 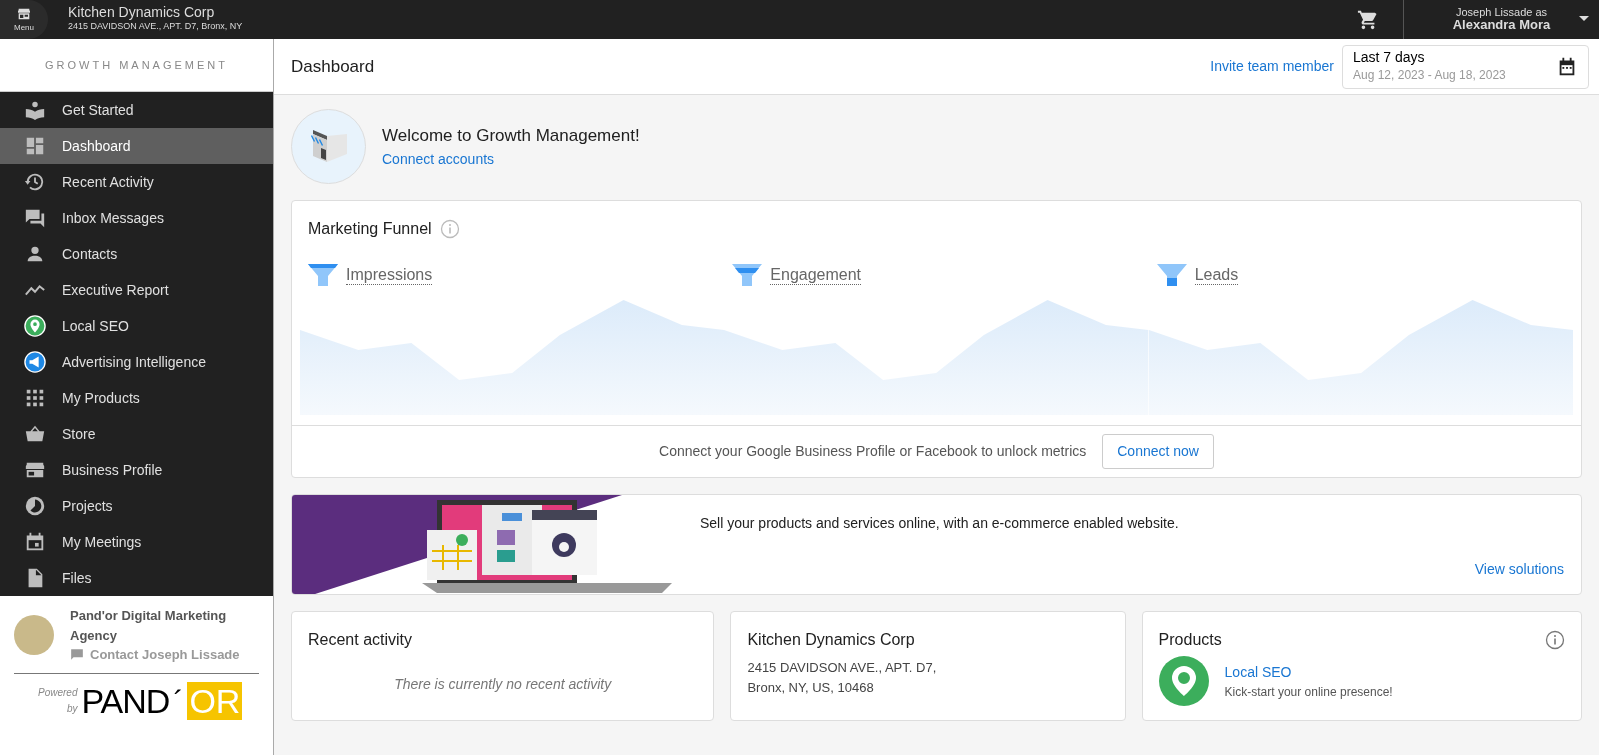 What do you see at coordinates (149, 626) in the screenshot?
I see `agency-name: Pand'or Digital Marketing Agency` at bounding box center [149, 626].